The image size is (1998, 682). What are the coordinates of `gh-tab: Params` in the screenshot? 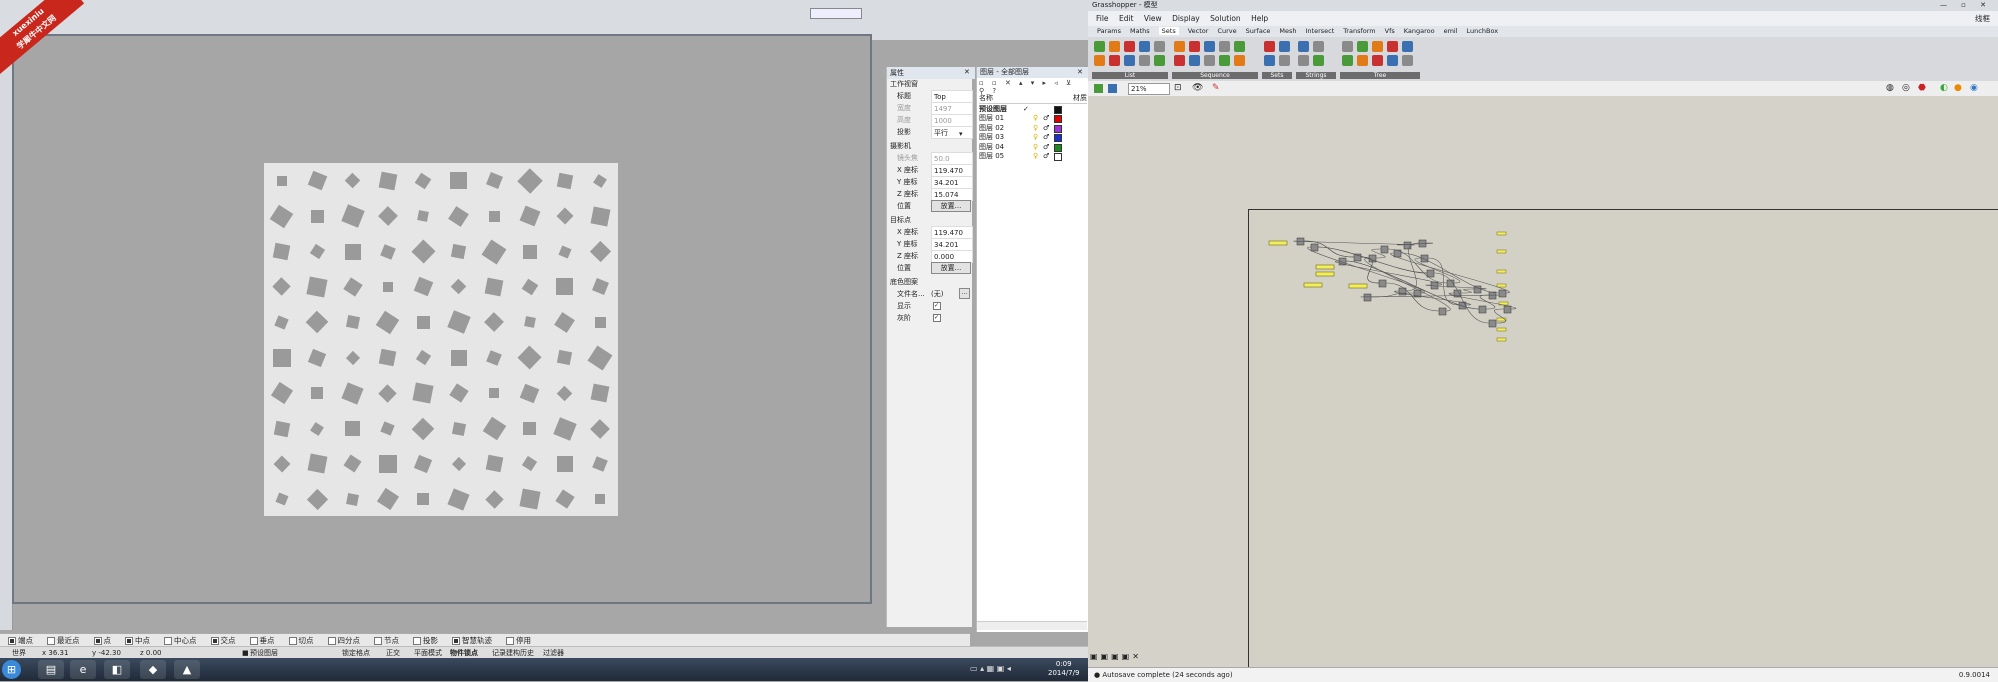 It's located at (1109, 31).